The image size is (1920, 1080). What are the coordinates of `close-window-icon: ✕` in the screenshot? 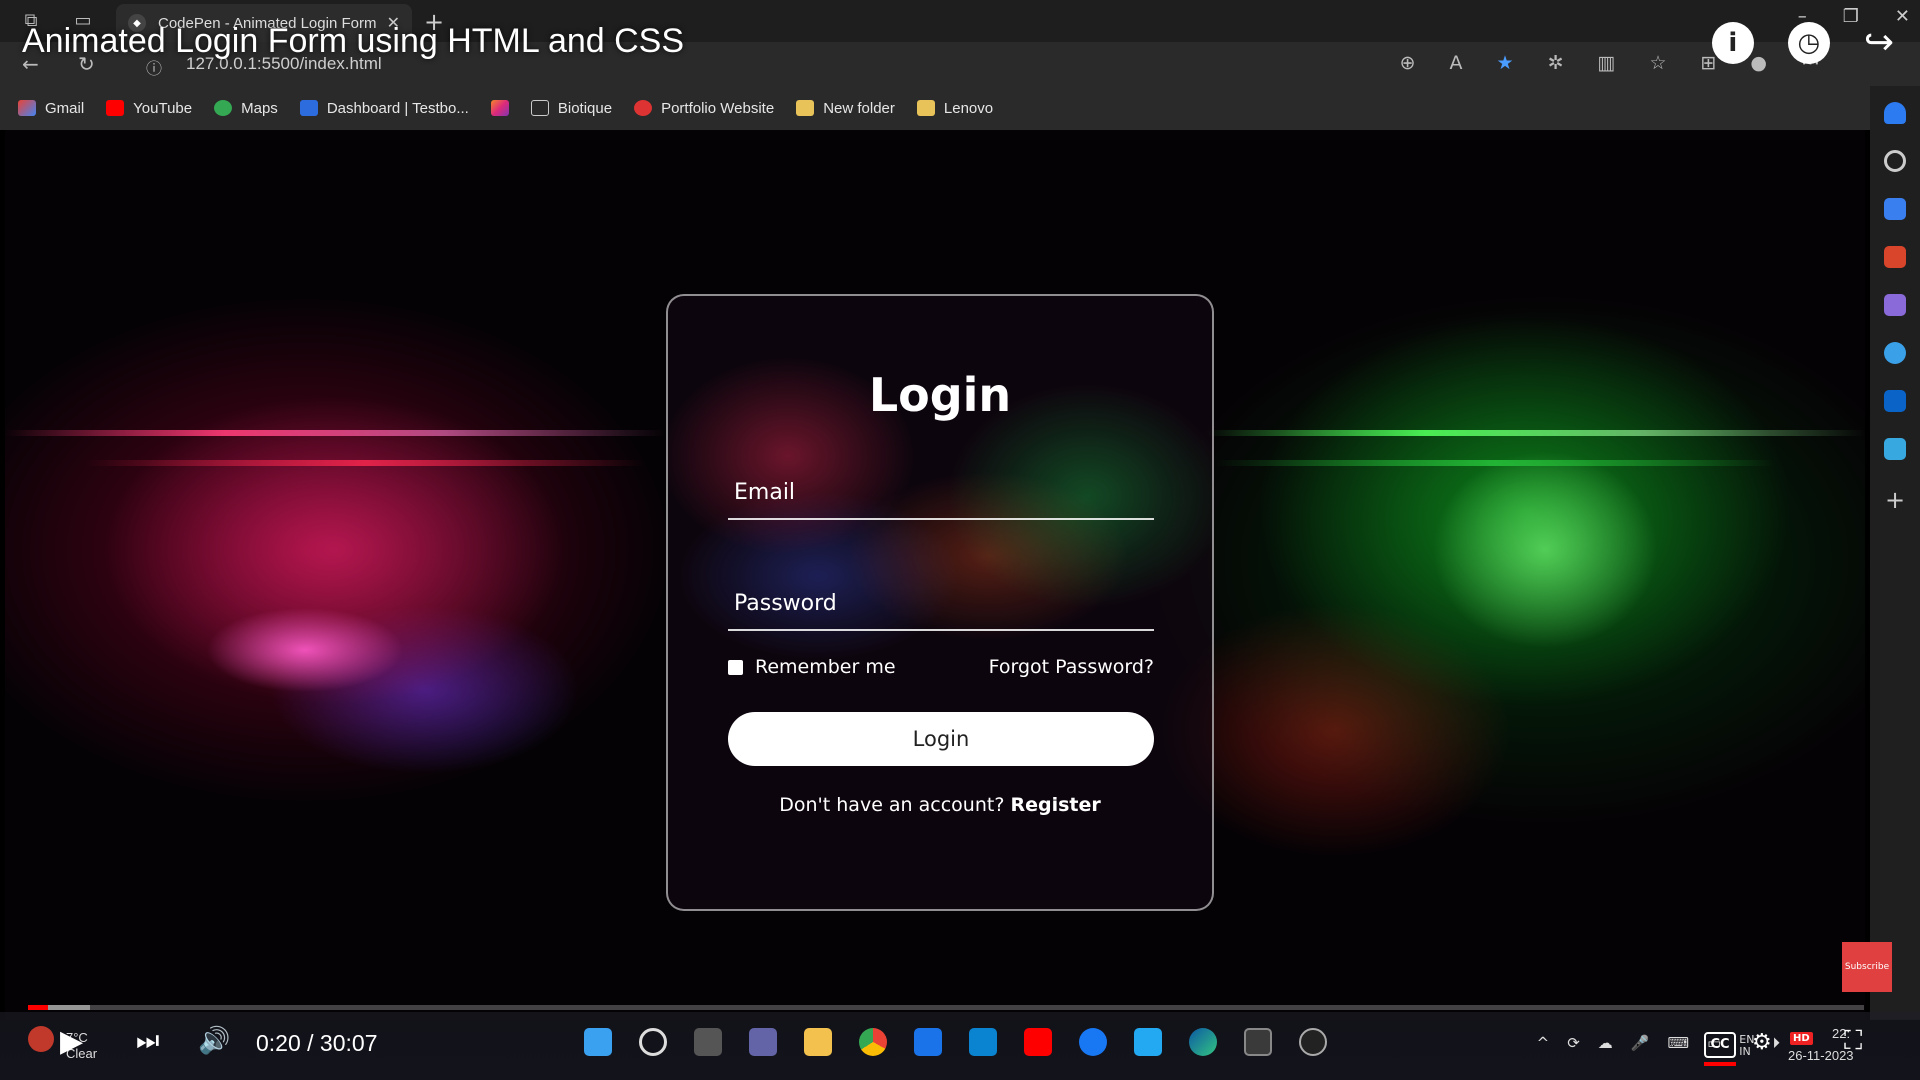 It's located at (1902, 16).